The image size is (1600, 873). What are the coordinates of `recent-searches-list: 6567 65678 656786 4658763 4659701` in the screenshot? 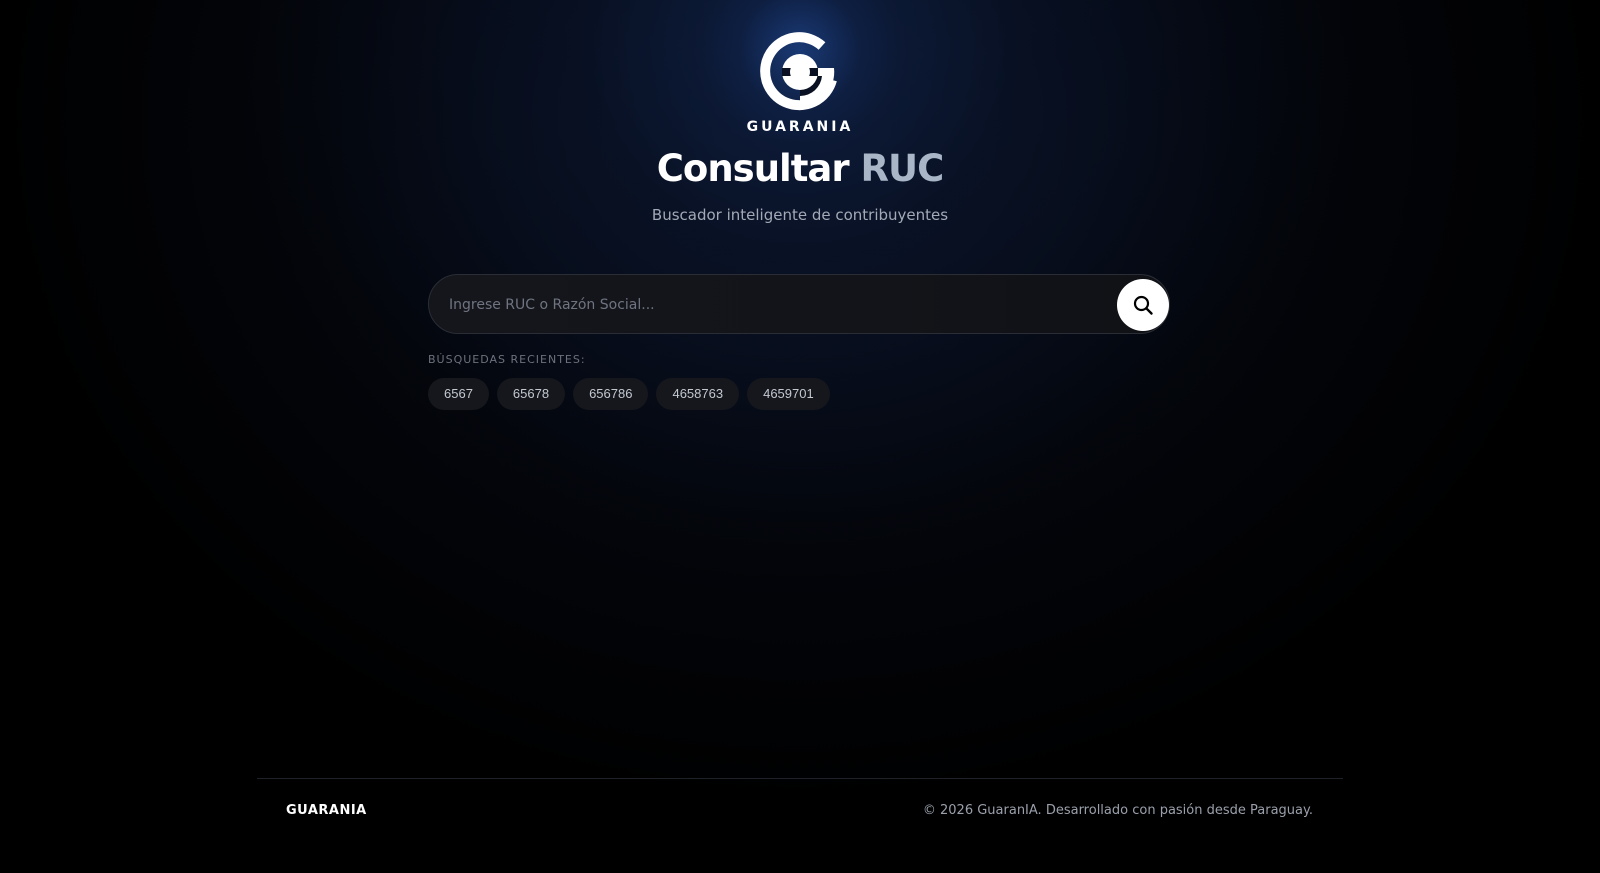 It's located at (629, 394).